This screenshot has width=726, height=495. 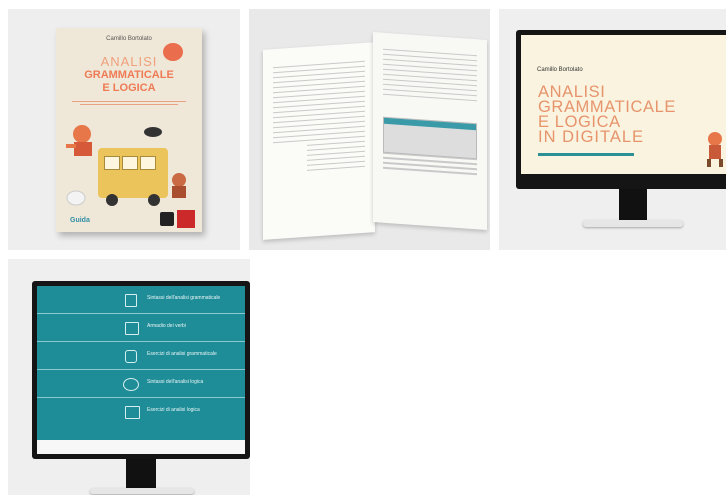 I want to click on screen-title-line4: IN DIGITALE, so click(x=591, y=137).